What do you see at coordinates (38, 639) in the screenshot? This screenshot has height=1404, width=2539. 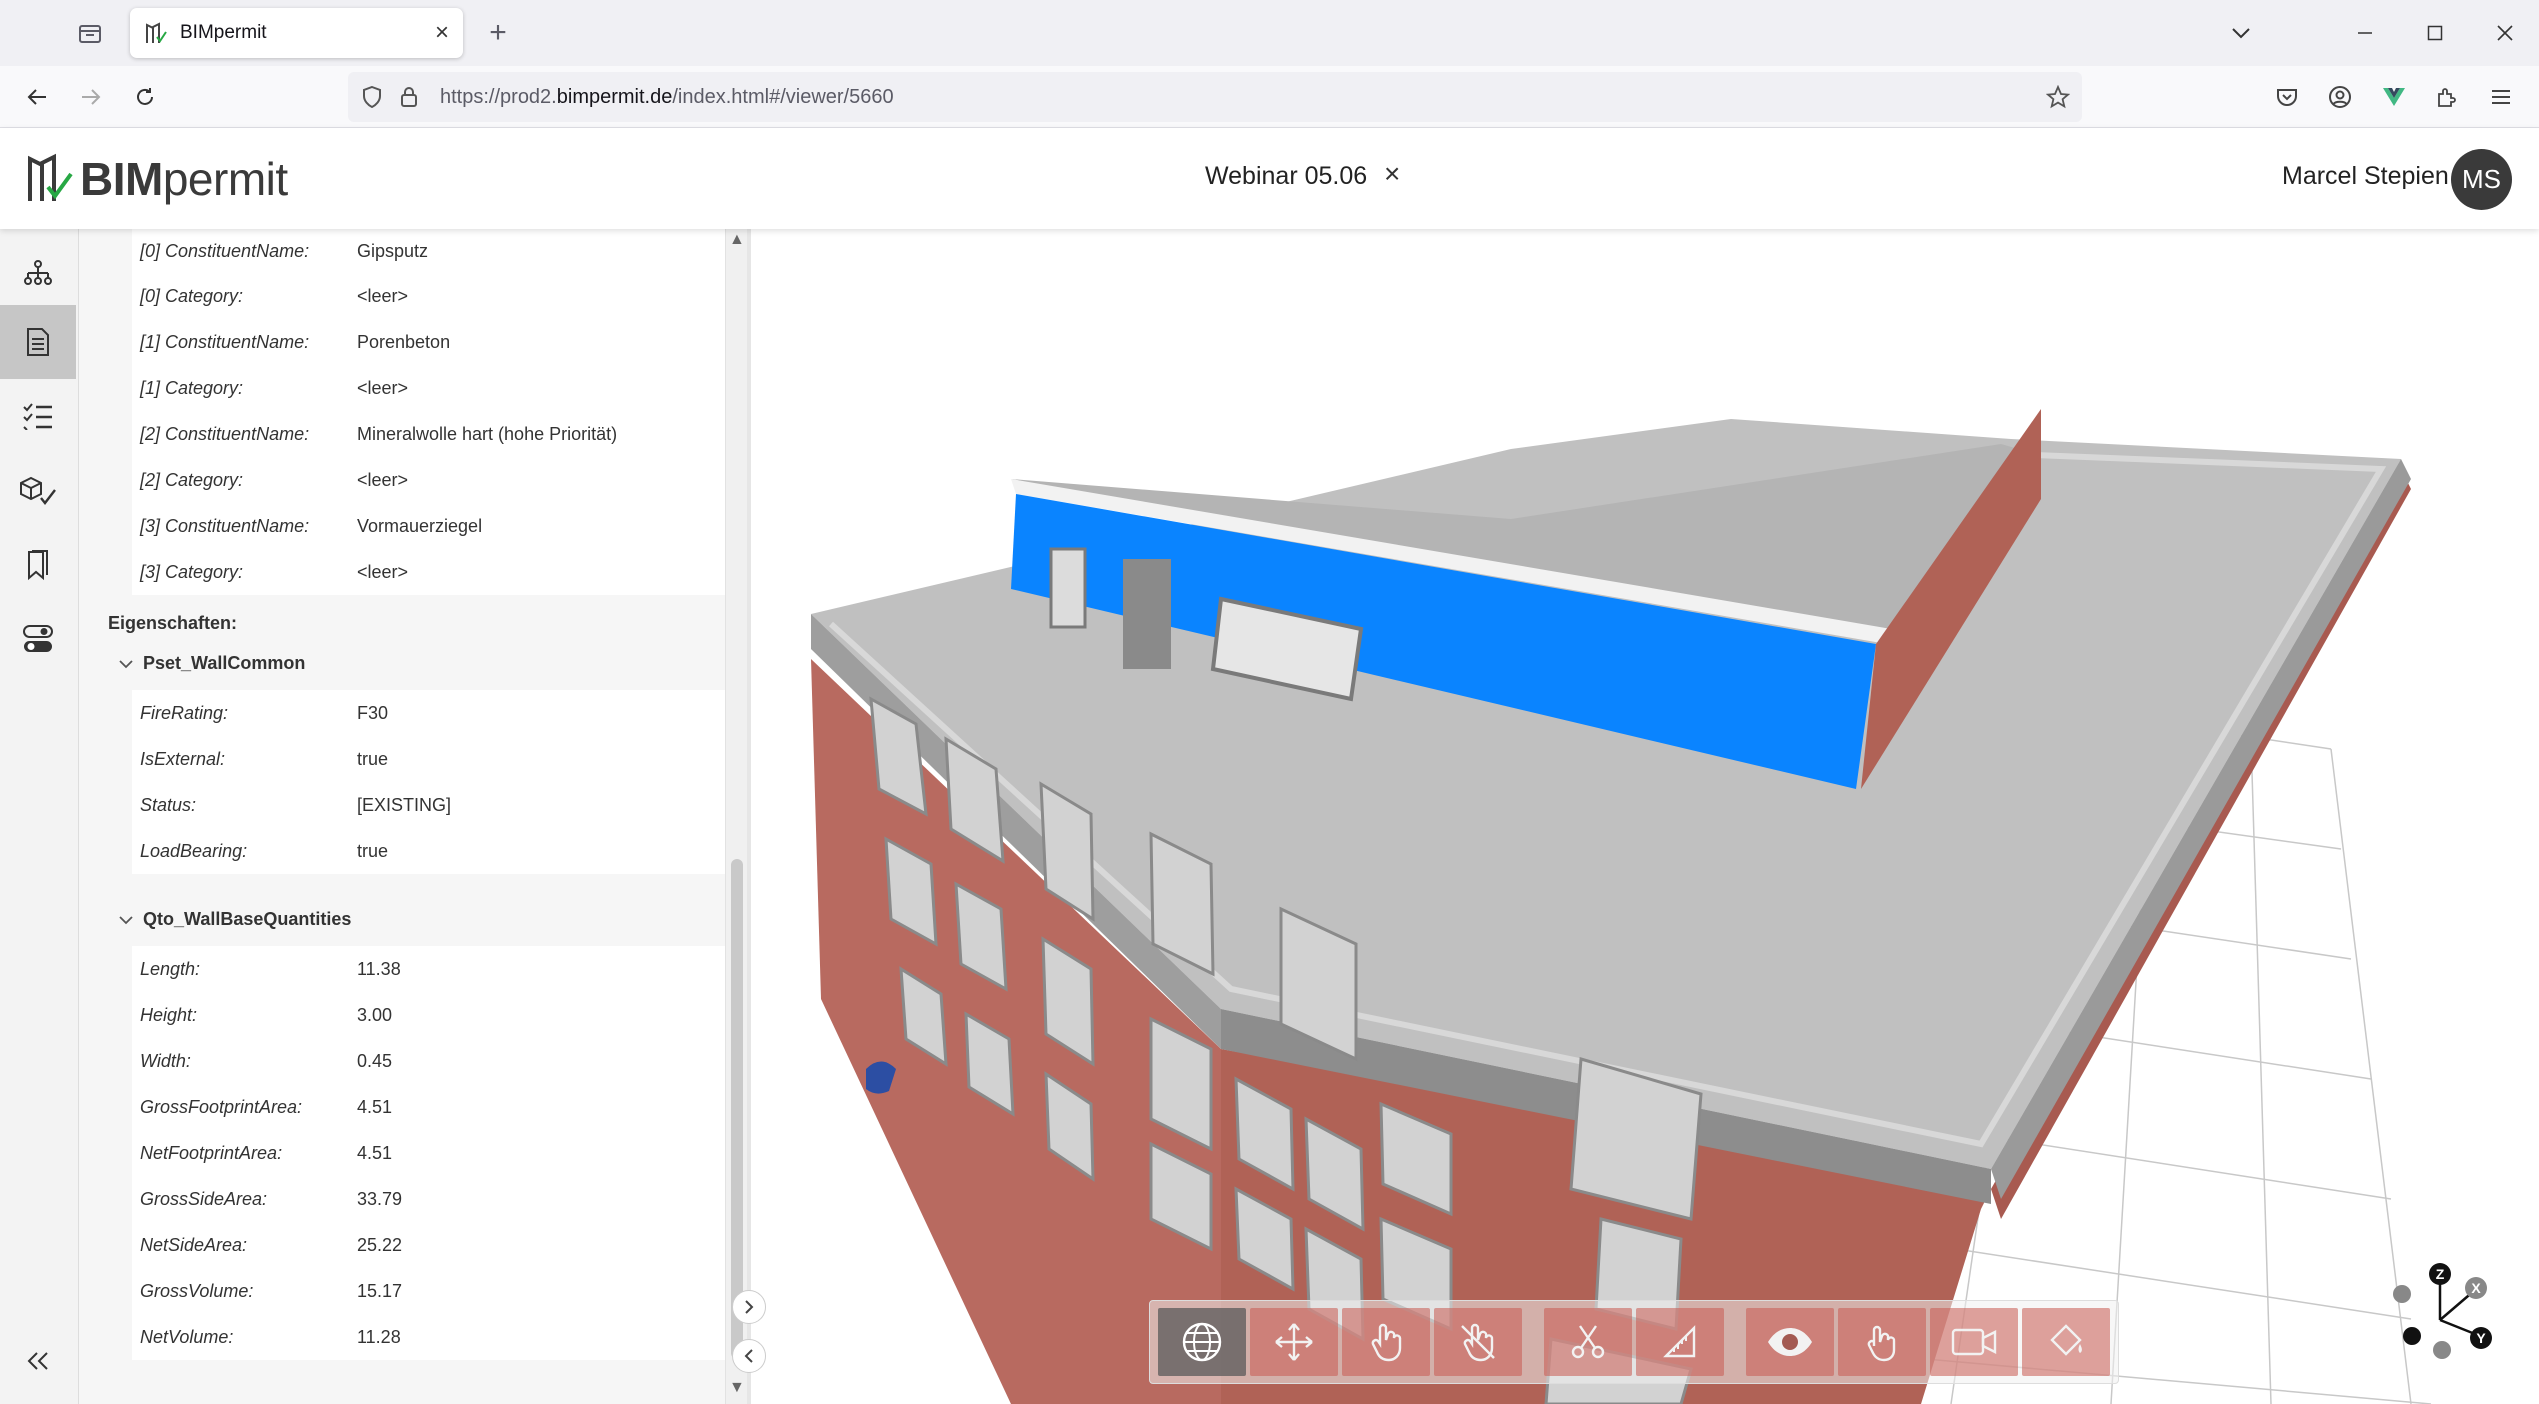 I see `rail-toggles` at bounding box center [38, 639].